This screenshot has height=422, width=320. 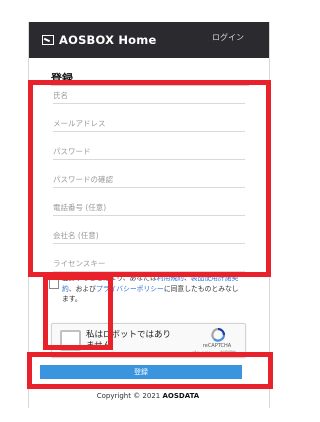 What do you see at coordinates (128, 396) in the screenshot?
I see `copyright-text: Copyright © 2021` at bounding box center [128, 396].